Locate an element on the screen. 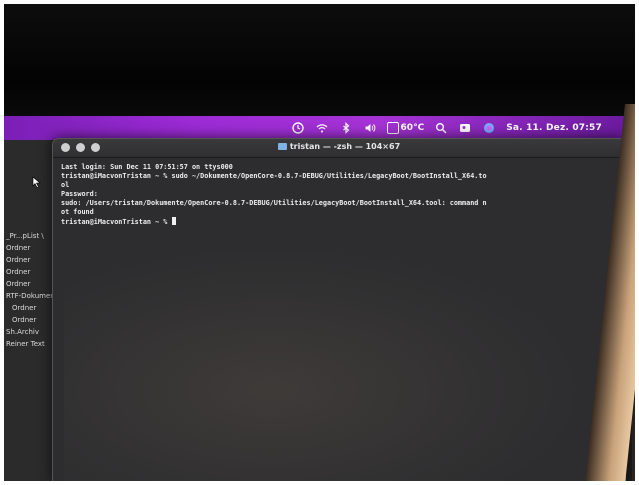 This screenshot has height=485, width=639. temperature-indicator: 60°C is located at coordinates (405, 128).